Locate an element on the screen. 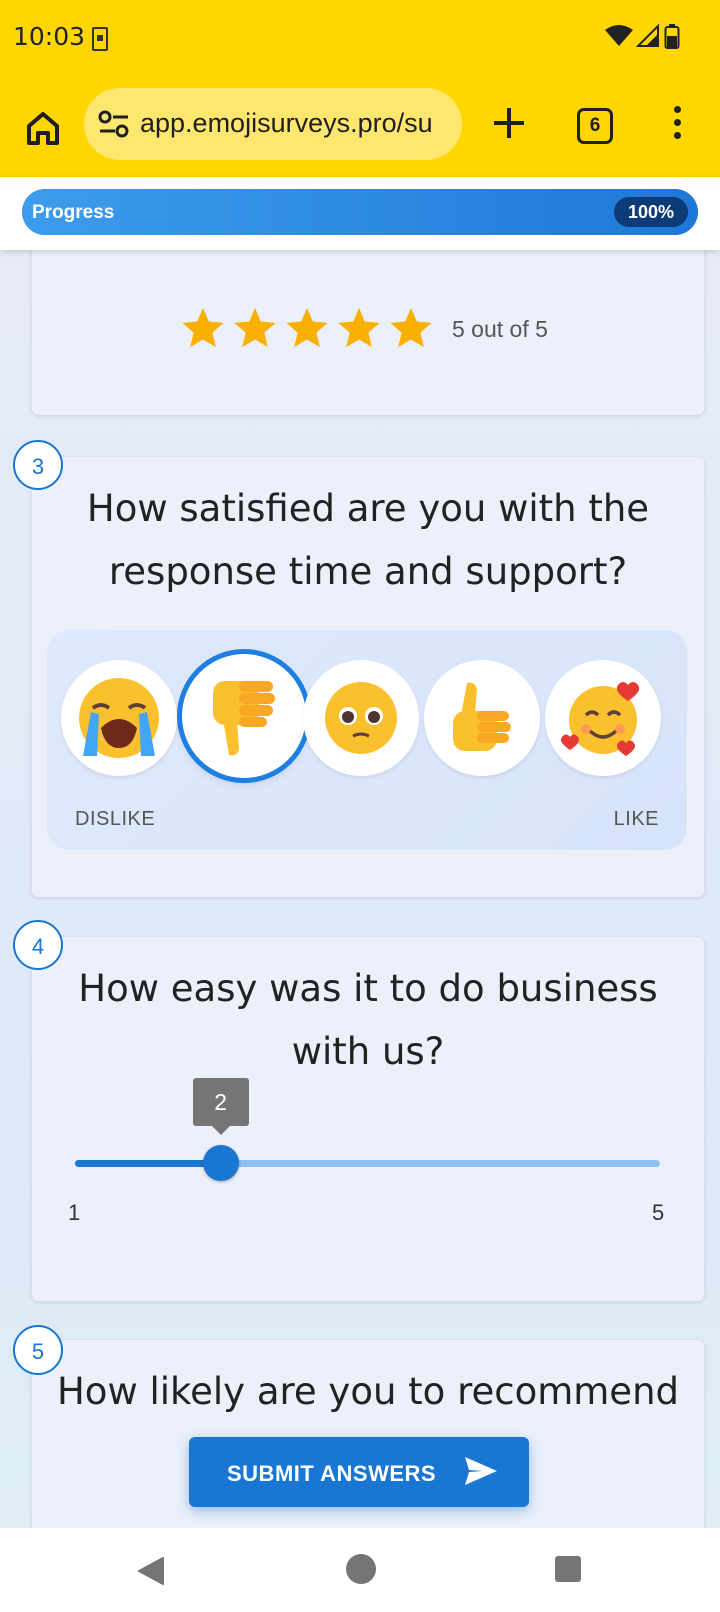 The width and height of the screenshot is (720, 1612). browser-chrome: 10:03 app.emojisurveys.pro/su 6 is located at coordinates (360, 88).